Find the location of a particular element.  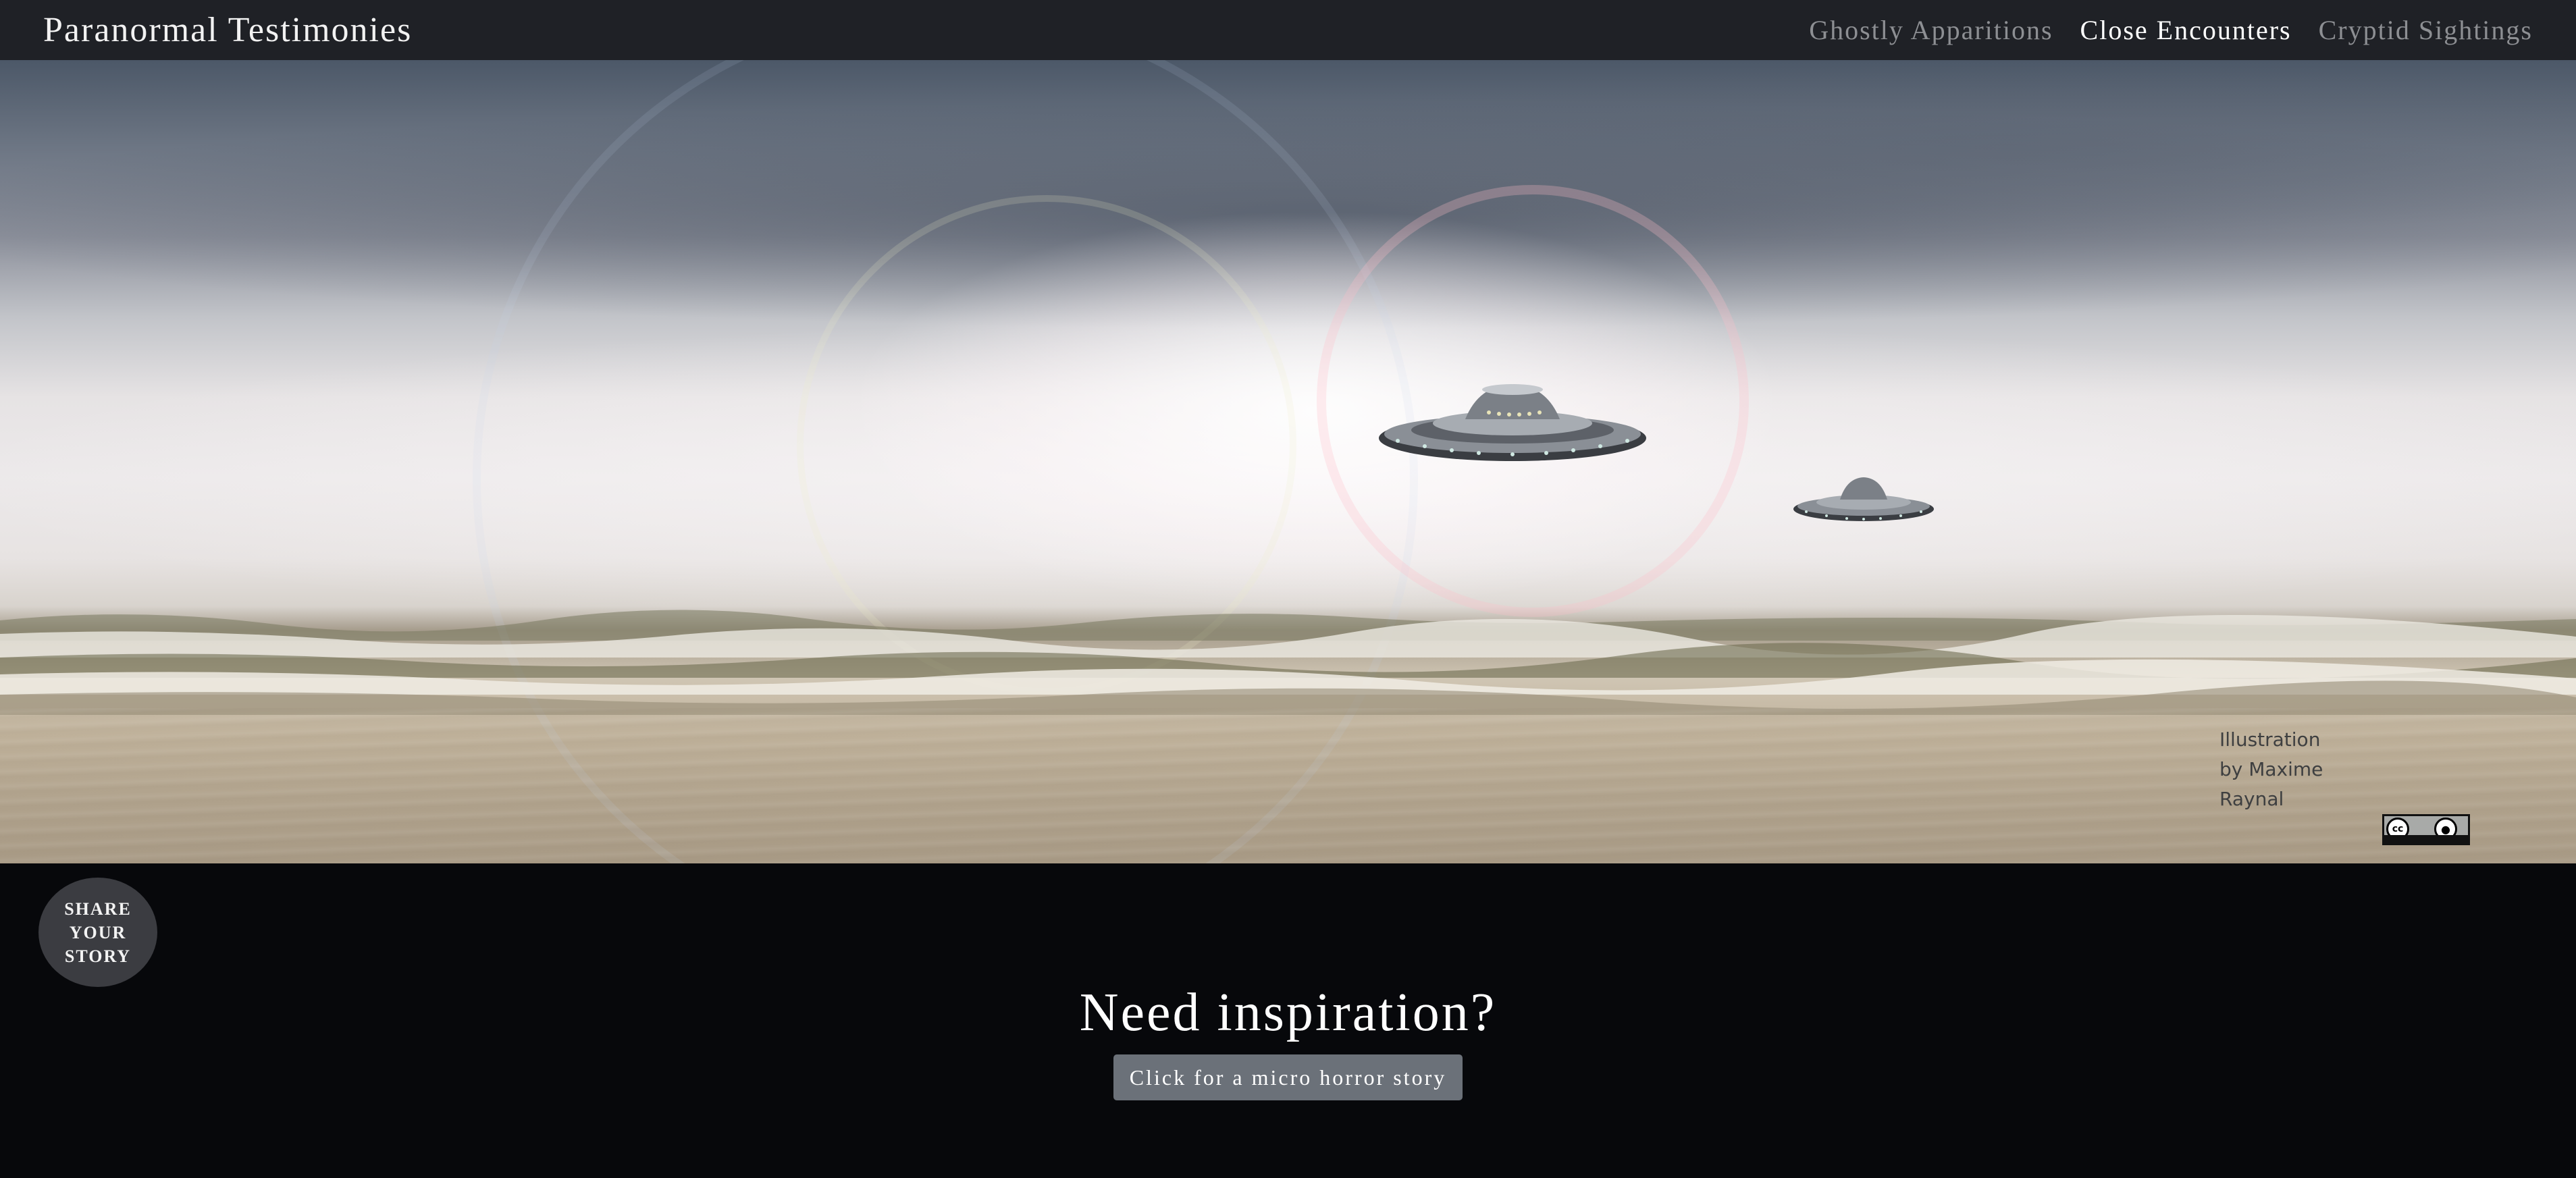

nav-link-ghostly-apparitions: Ghostly Apparitions is located at coordinates (1931, 30).